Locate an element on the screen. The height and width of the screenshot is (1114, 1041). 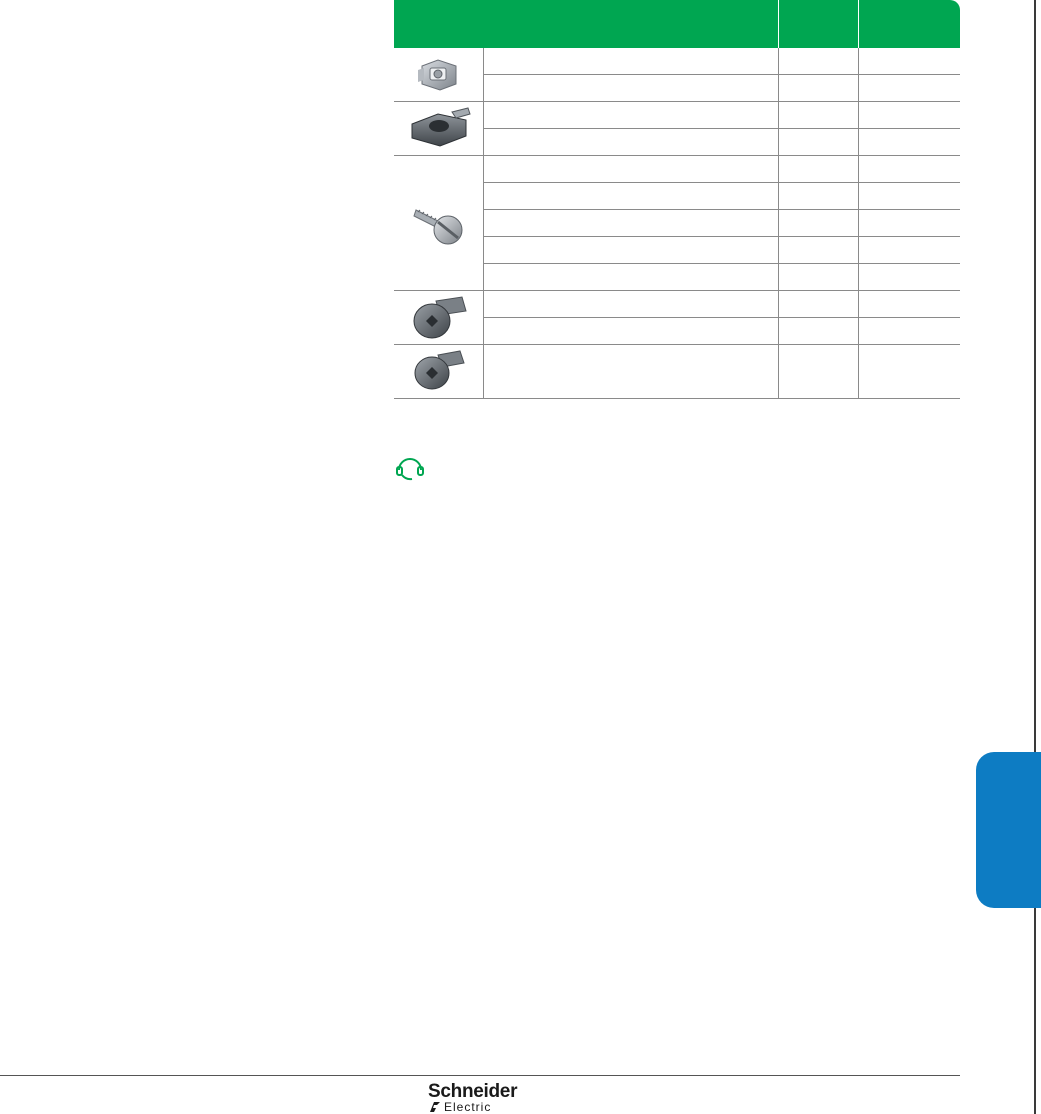
torx-screw-icon is located at coordinates (440, 317).